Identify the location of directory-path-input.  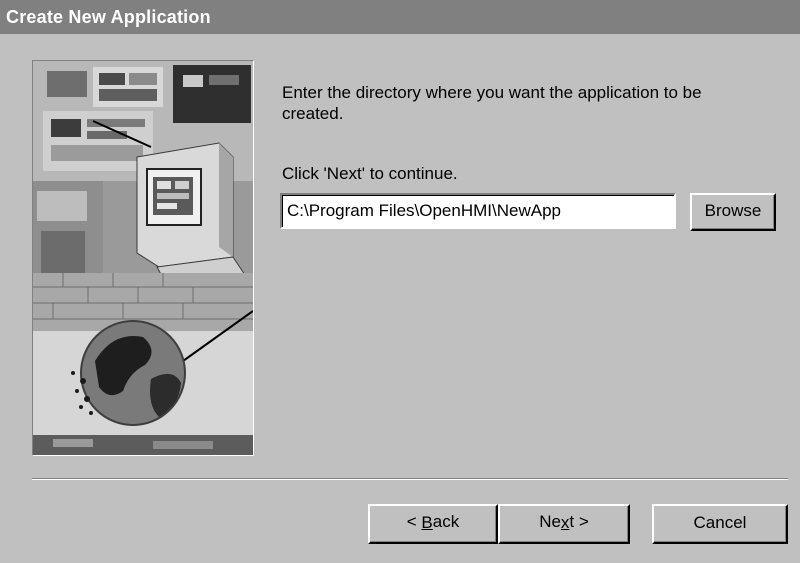
(478, 211).